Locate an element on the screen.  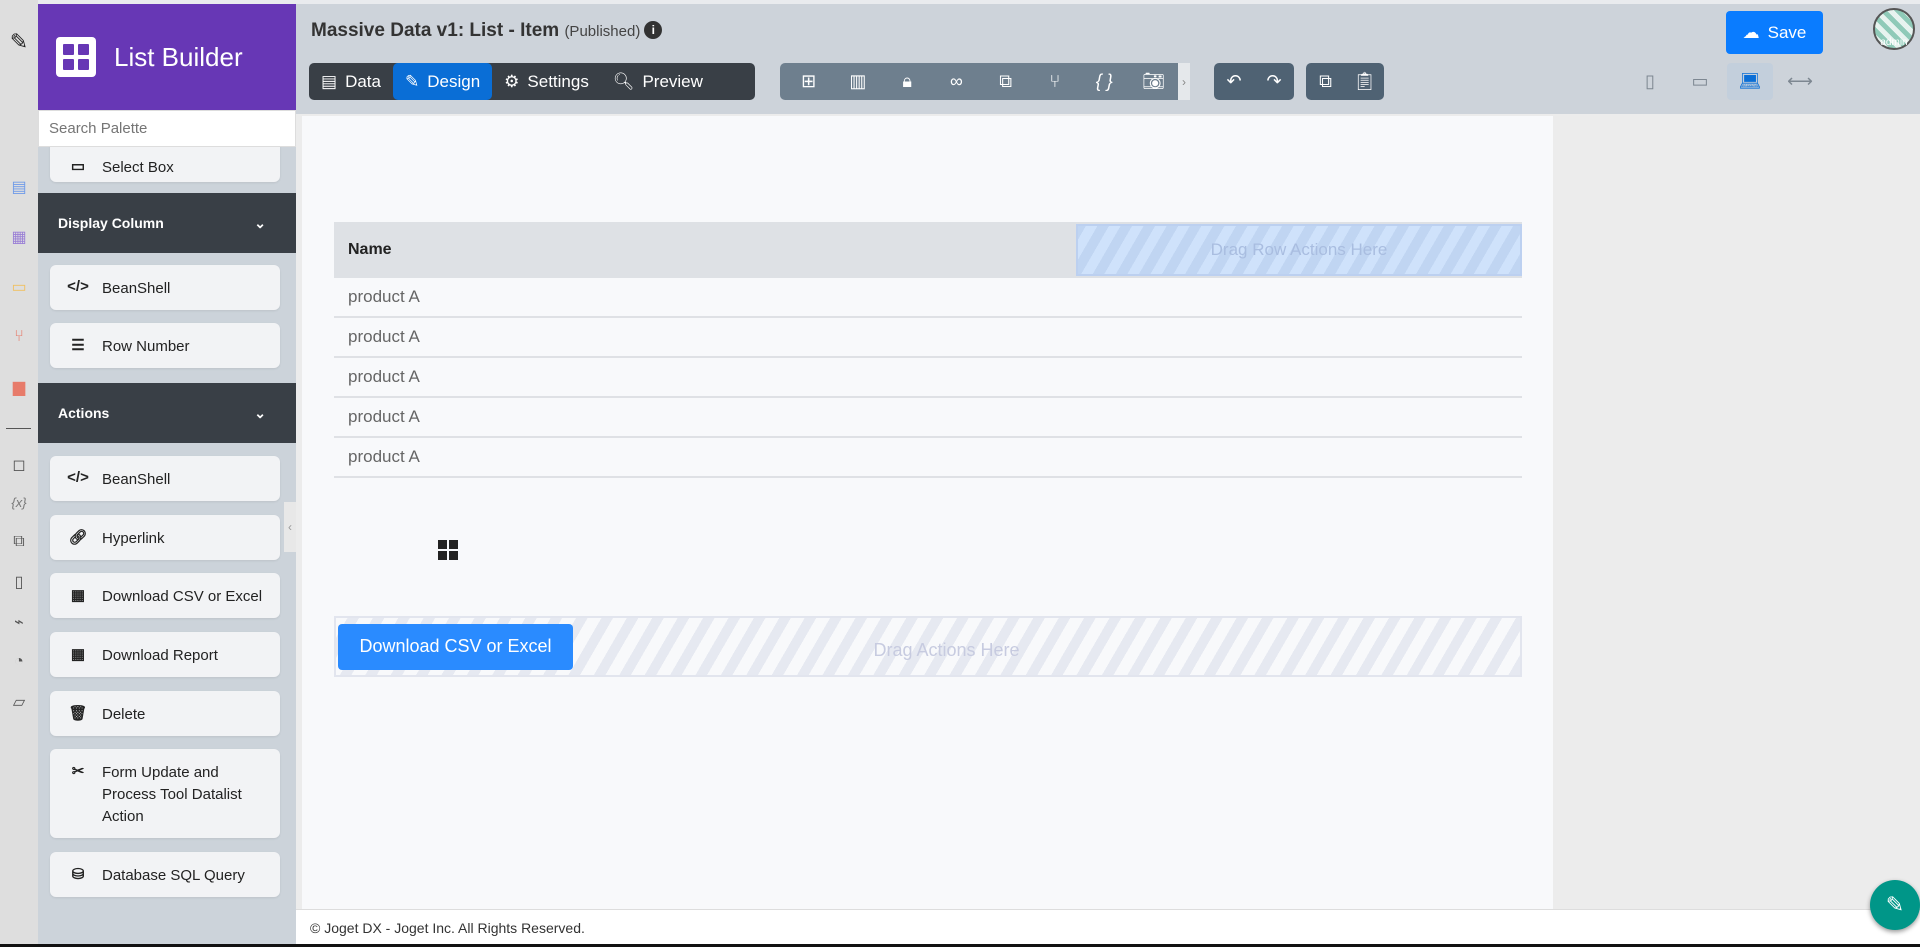
palette-item-hyperlink: 🔗︎ Hyperlink is located at coordinates (165, 537).